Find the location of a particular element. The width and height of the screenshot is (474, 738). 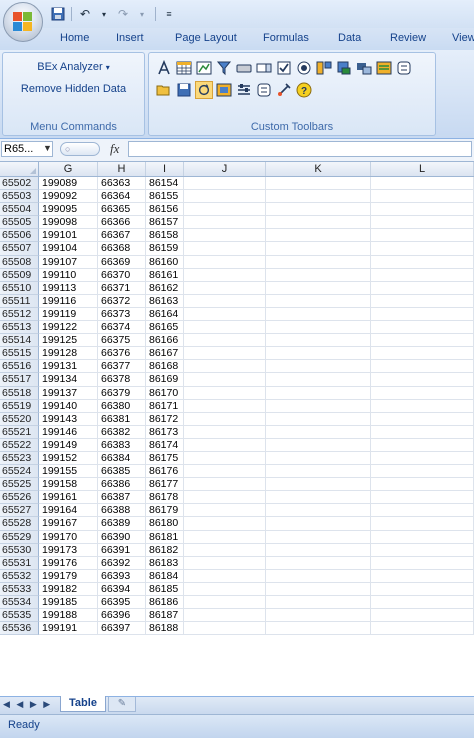

cell-i: 86169 is located at coordinates (165, 380).